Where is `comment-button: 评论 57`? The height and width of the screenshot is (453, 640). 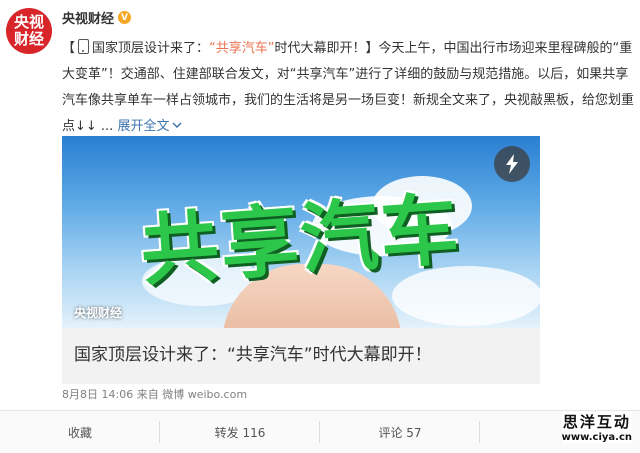
comment-button: 评论 57 is located at coordinates (400, 432).